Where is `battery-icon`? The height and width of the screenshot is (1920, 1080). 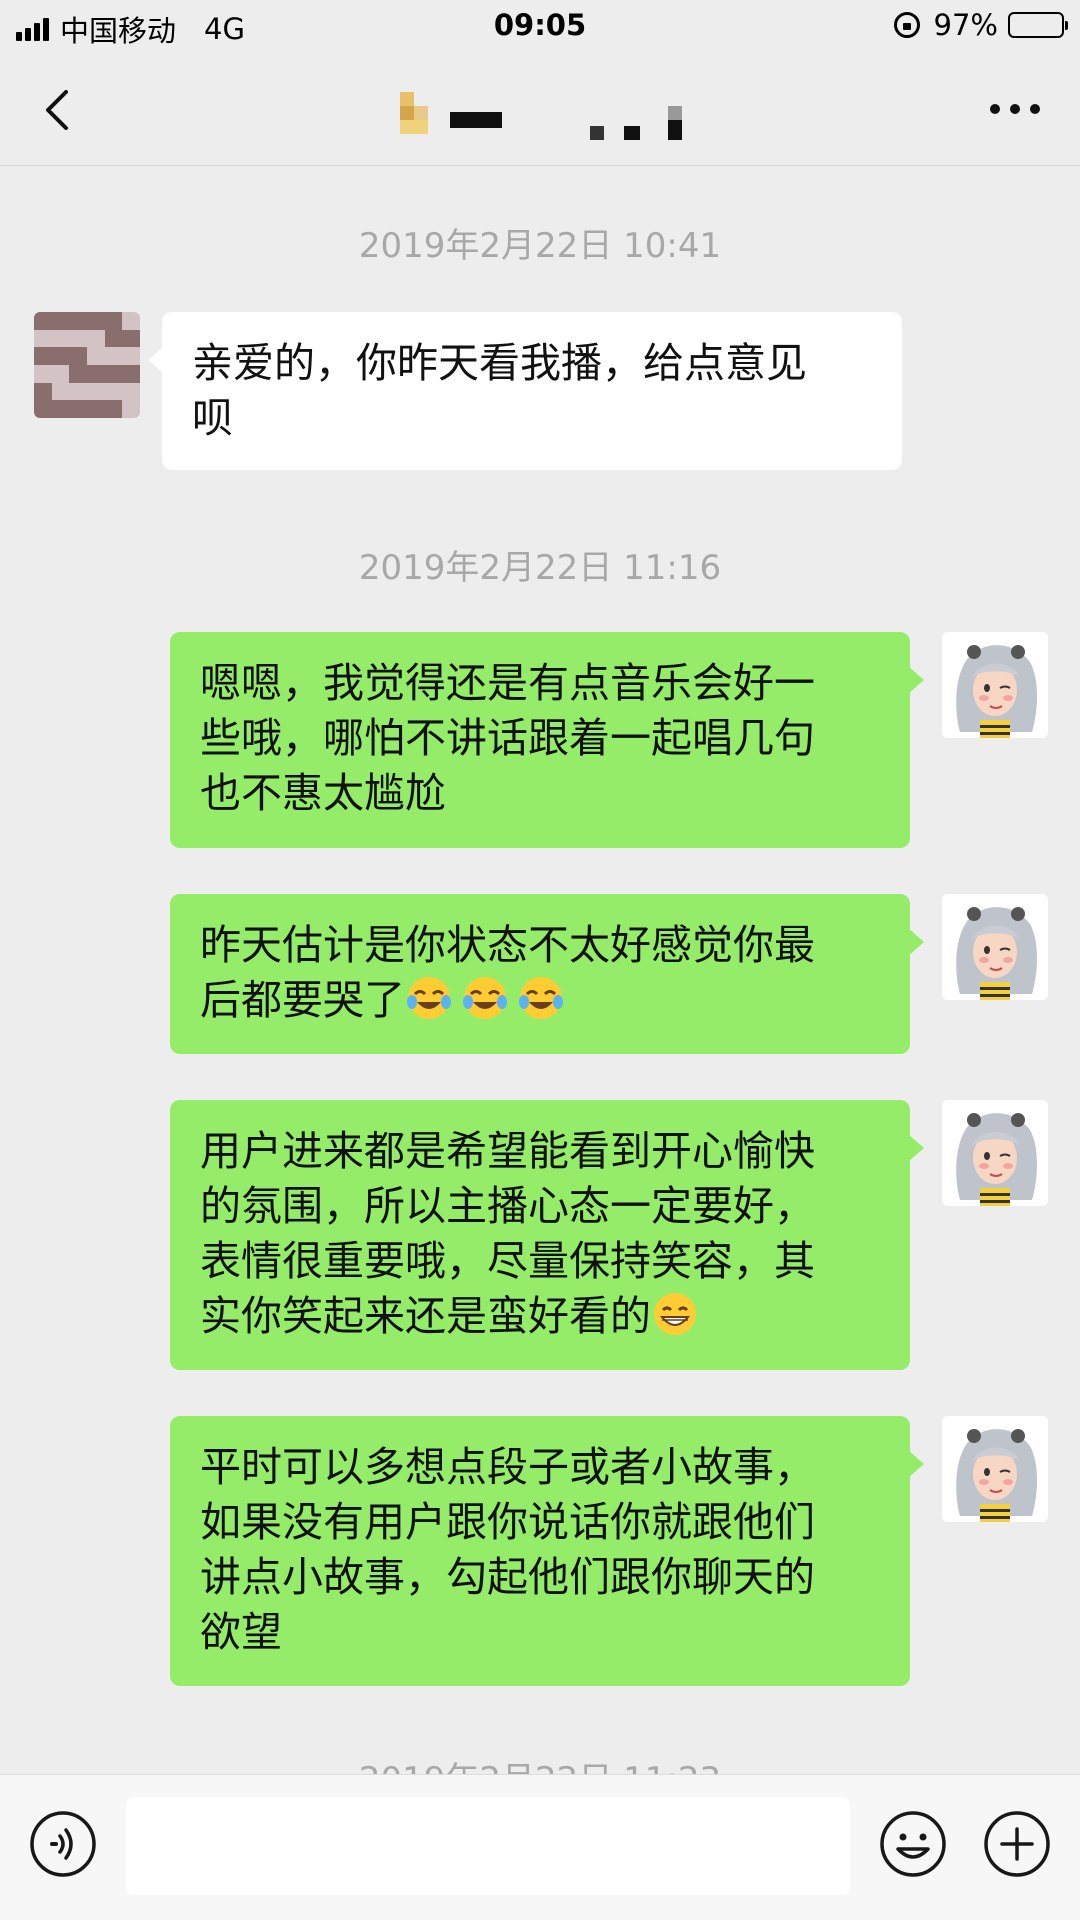
battery-icon is located at coordinates (1038, 25).